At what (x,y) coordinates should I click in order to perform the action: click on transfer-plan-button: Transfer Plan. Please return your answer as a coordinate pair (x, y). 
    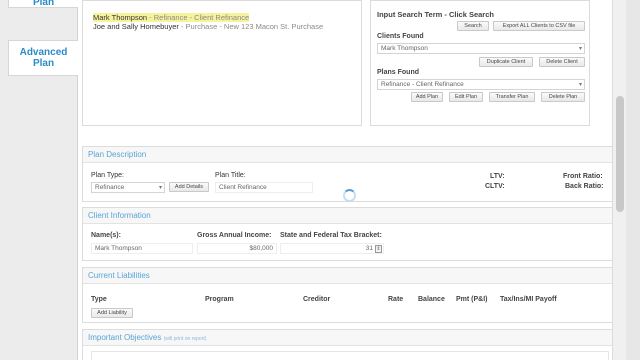
    Looking at the image, I should click on (512, 97).